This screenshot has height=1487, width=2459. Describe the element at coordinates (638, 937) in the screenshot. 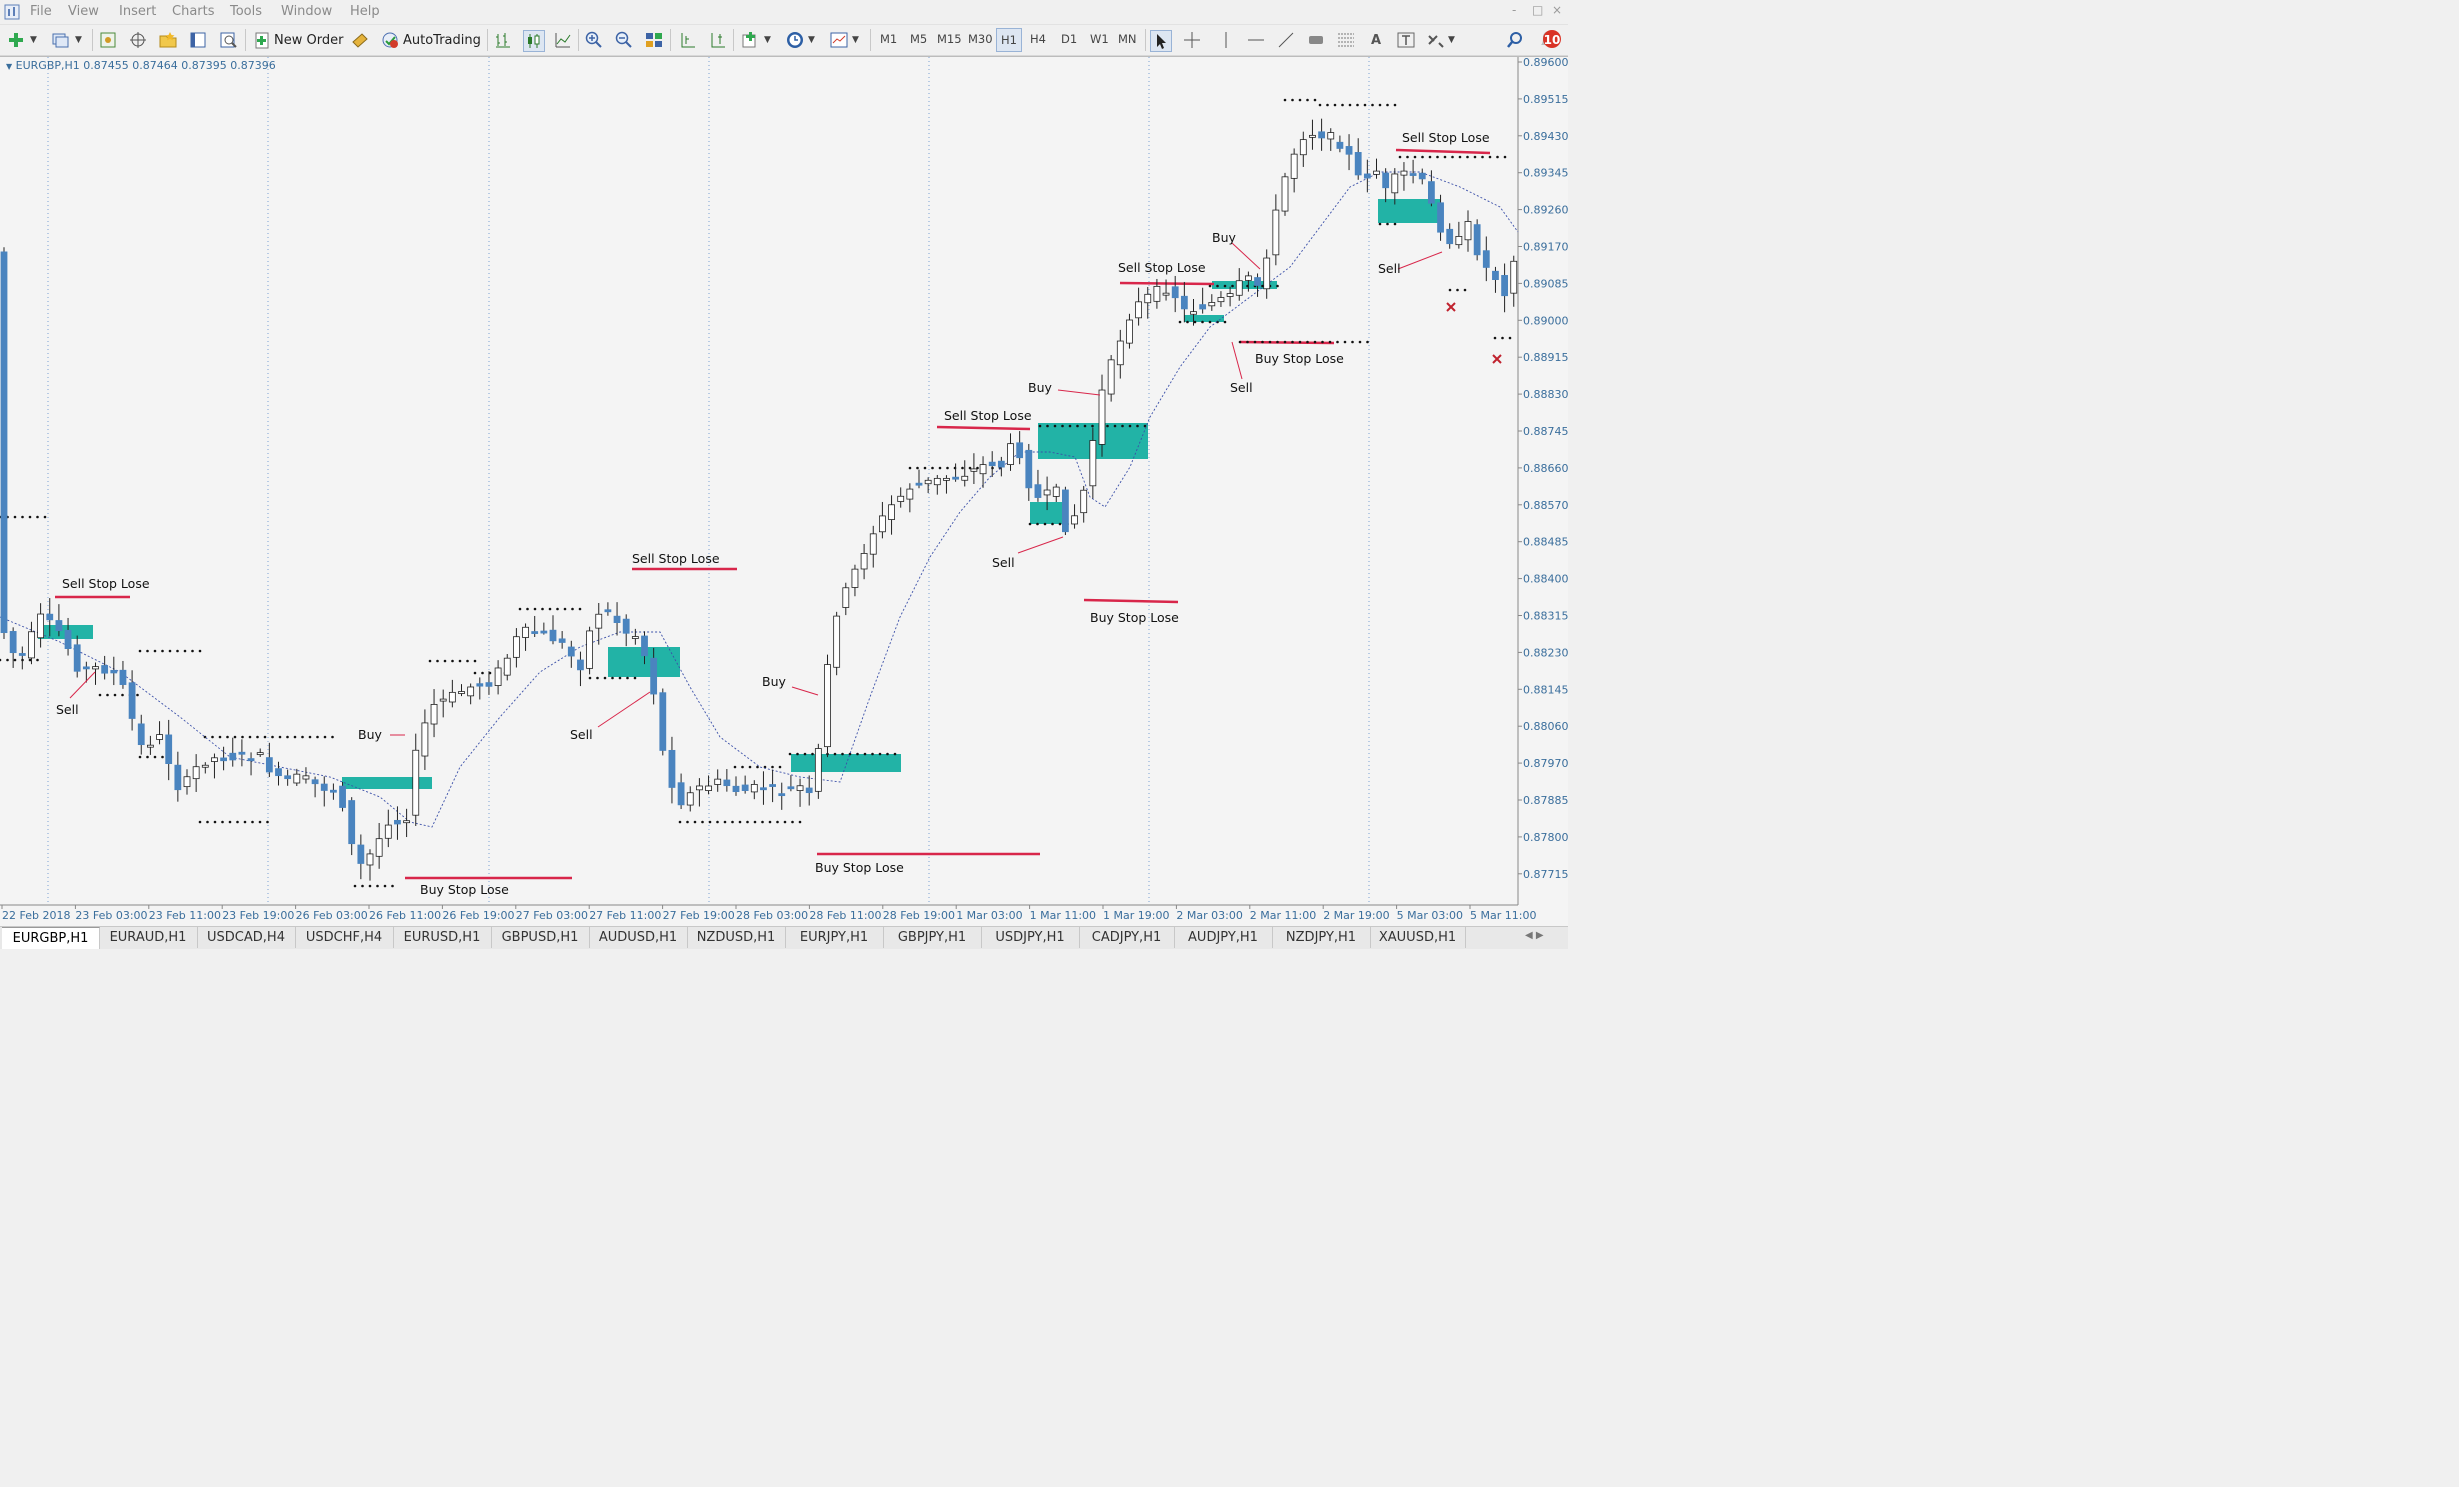

I see `chart-tab: AUDUSD,H1` at that location.